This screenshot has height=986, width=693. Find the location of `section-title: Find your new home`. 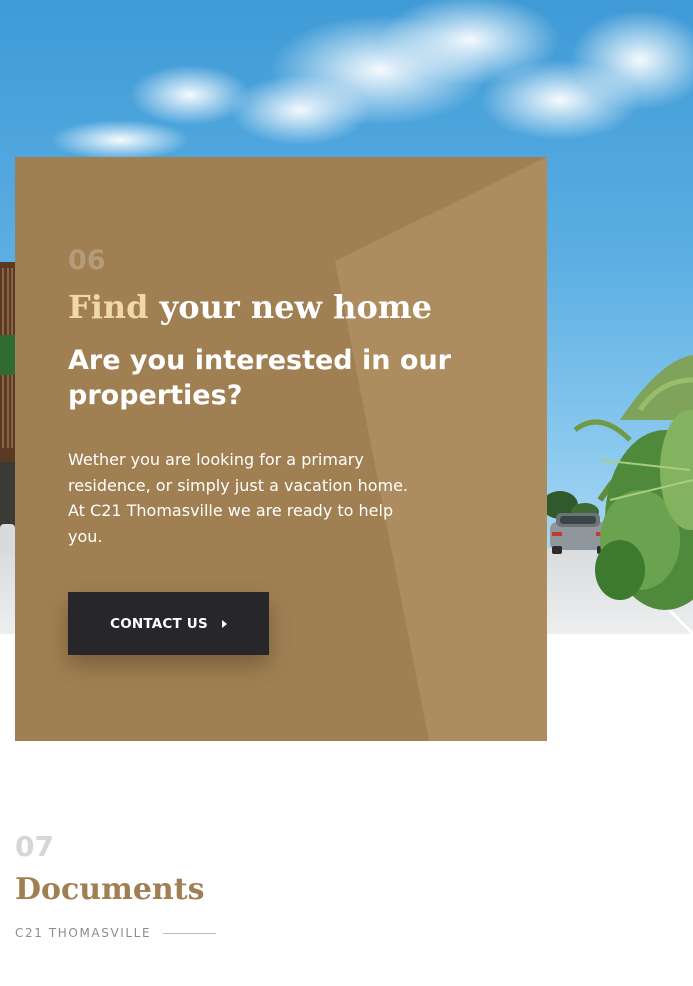

section-title: Find your new home is located at coordinates (278, 307).